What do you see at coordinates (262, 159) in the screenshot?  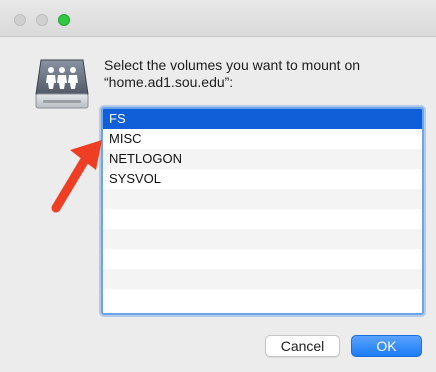 I see `volume-item-netlogon: NETLOGON` at bounding box center [262, 159].